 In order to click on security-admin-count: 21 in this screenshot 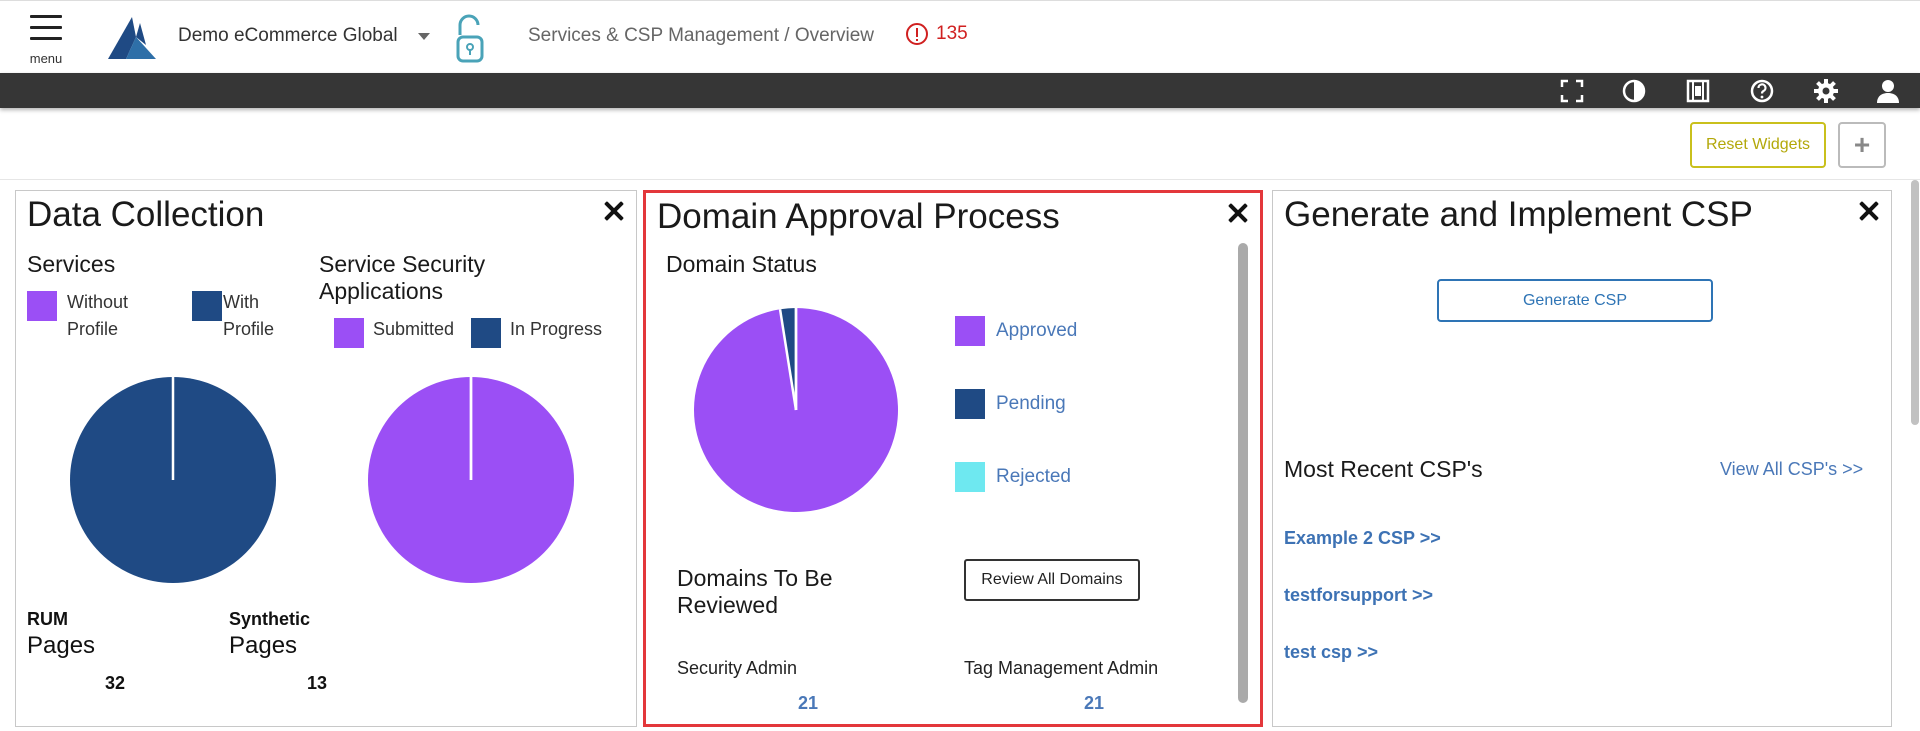, I will do `click(808, 703)`.